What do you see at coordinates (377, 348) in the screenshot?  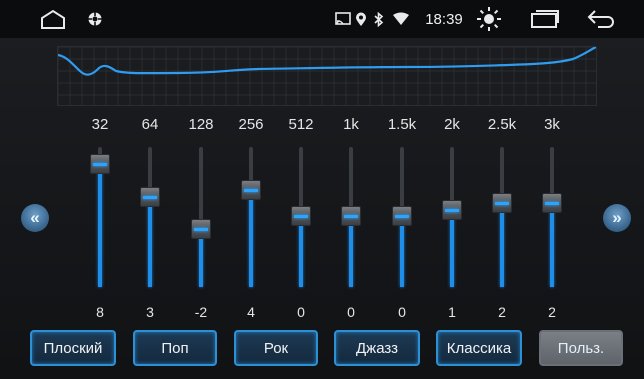 I see `preset-jazz-button: Джазз` at bounding box center [377, 348].